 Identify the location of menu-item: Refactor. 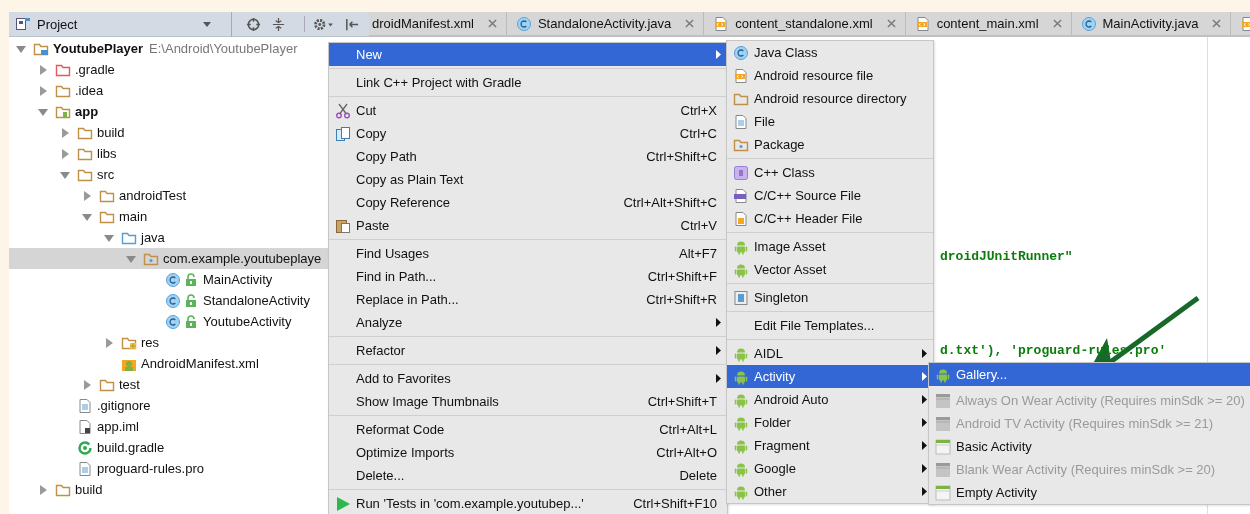
(528, 350).